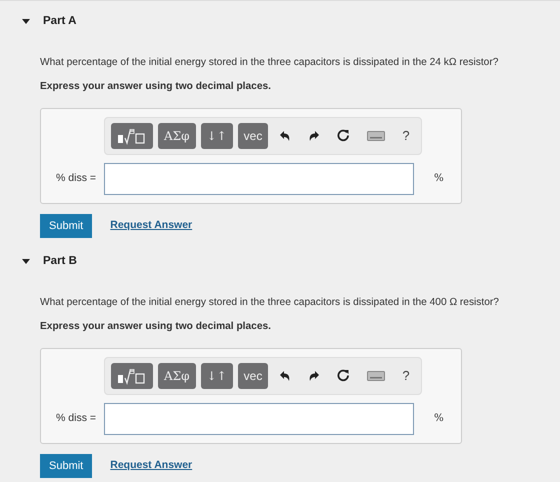 This screenshot has height=482, width=560. Describe the element at coordinates (270, 63) in the screenshot. I see `question-text: What percentage of the initial energy stored in the three capacitors is dissipated in the 24 kΩ resistor?` at that location.